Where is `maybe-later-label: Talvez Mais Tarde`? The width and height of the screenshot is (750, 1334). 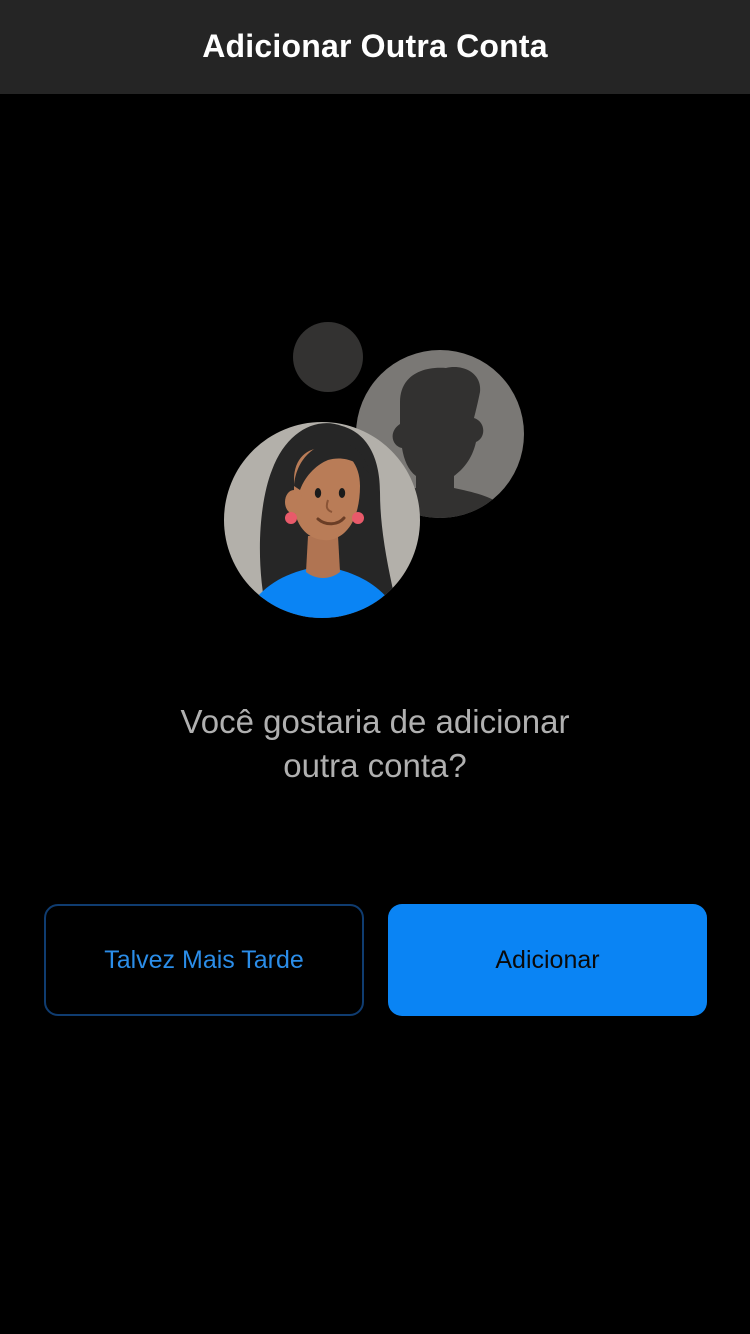 maybe-later-label: Talvez Mais Tarde is located at coordinates (204, 959).